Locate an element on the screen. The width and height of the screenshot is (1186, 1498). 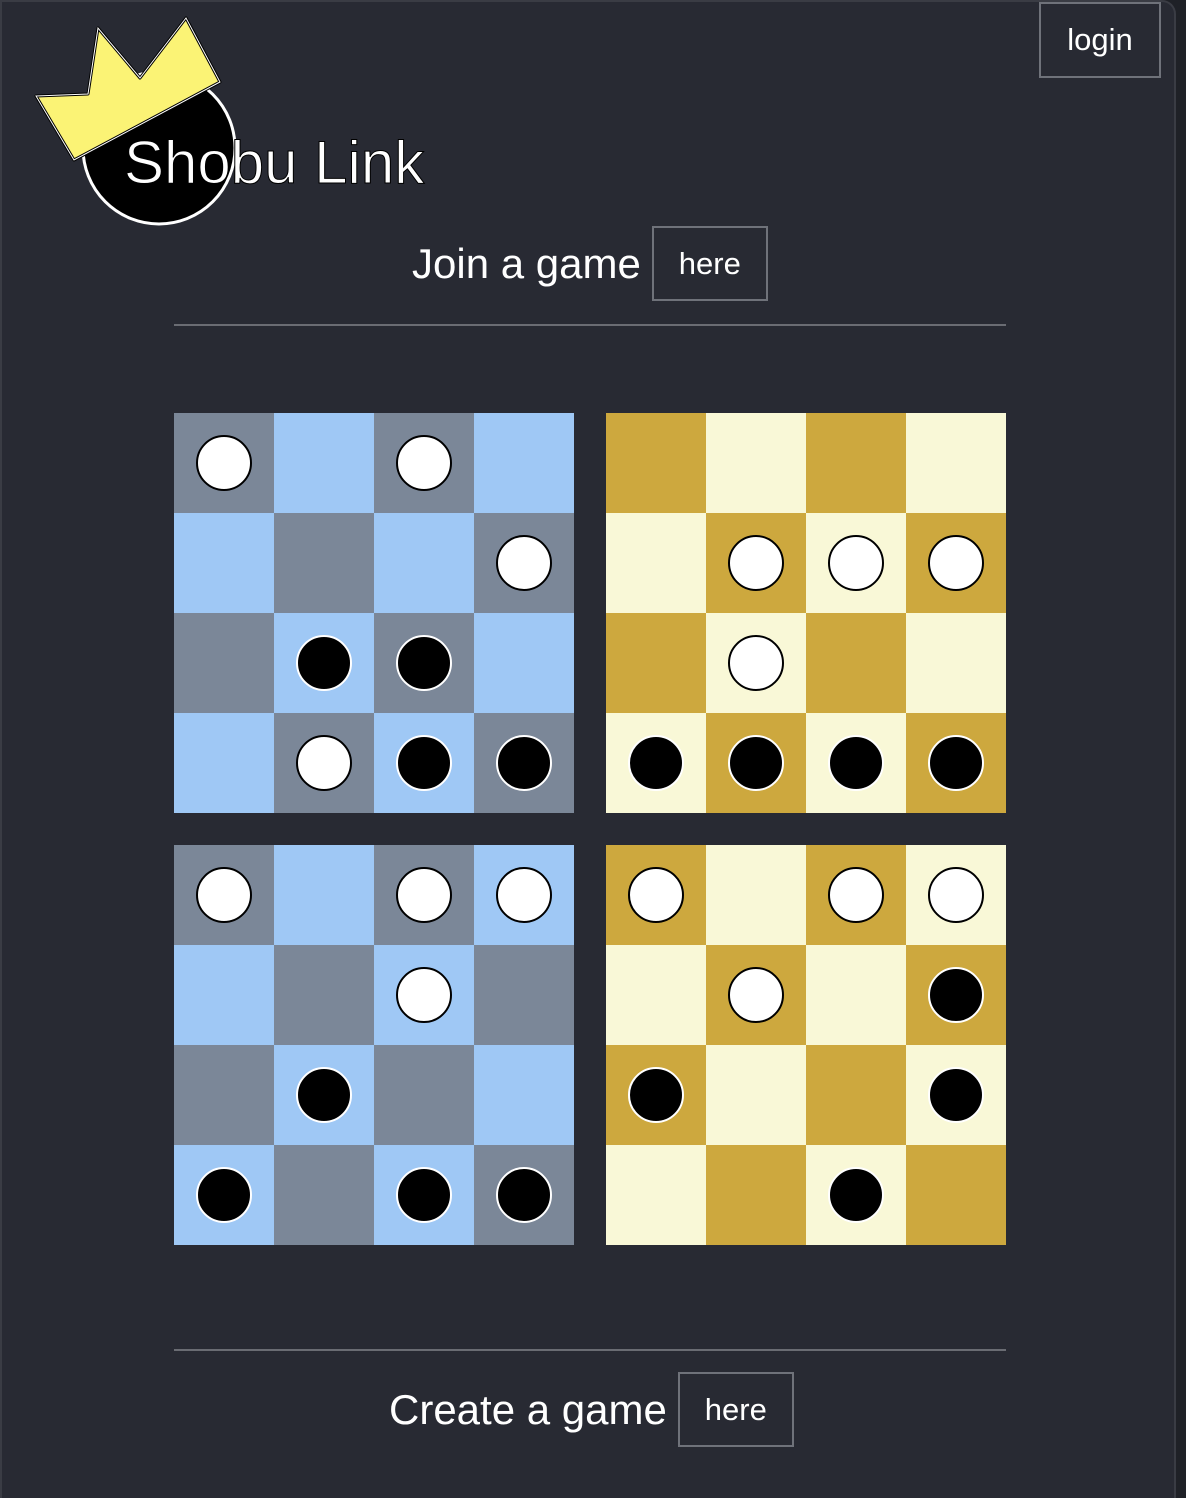
join-game-button: here is located at coordinates (709, 263).